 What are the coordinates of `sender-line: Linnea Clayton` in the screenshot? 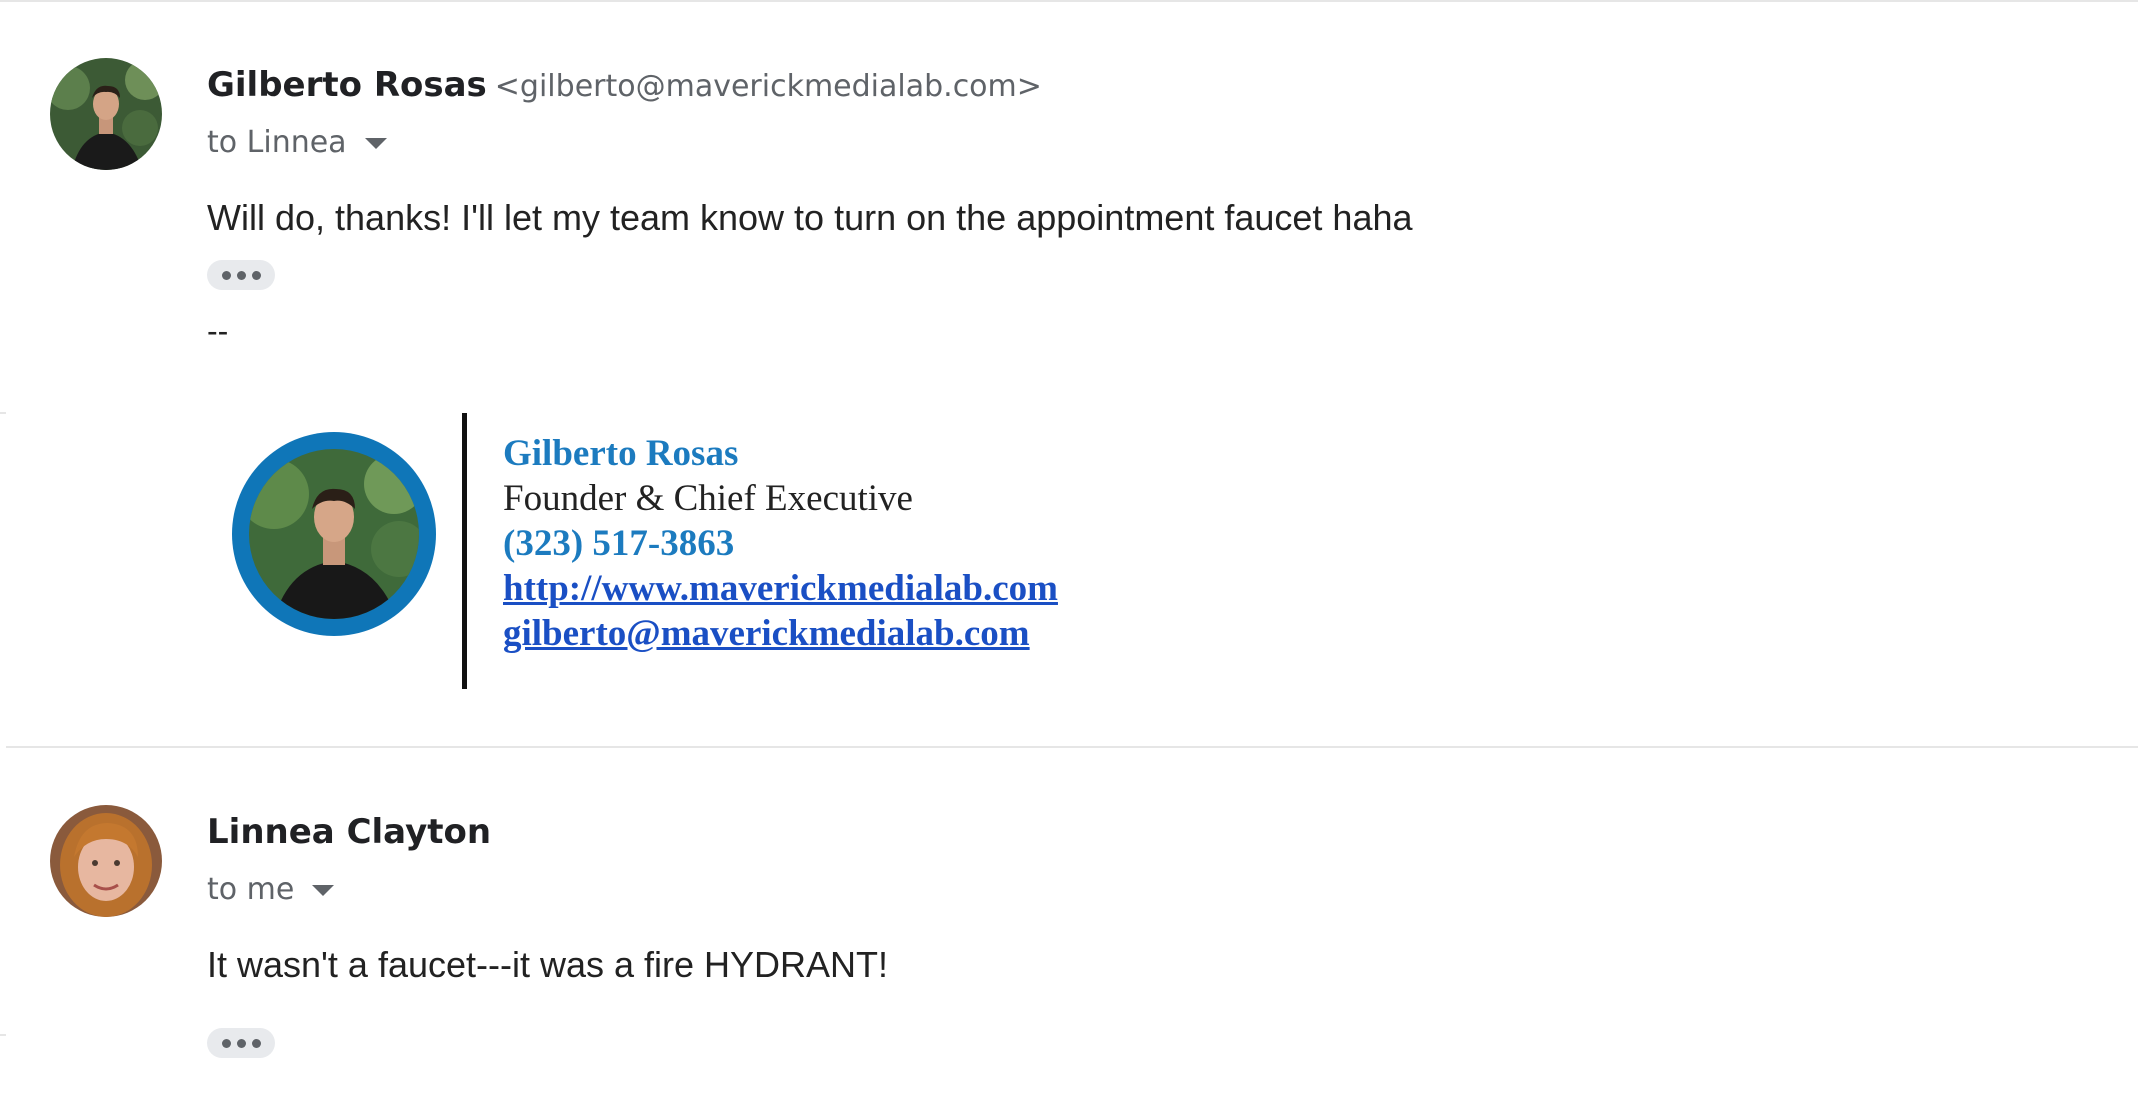 It's located at (349, 832).